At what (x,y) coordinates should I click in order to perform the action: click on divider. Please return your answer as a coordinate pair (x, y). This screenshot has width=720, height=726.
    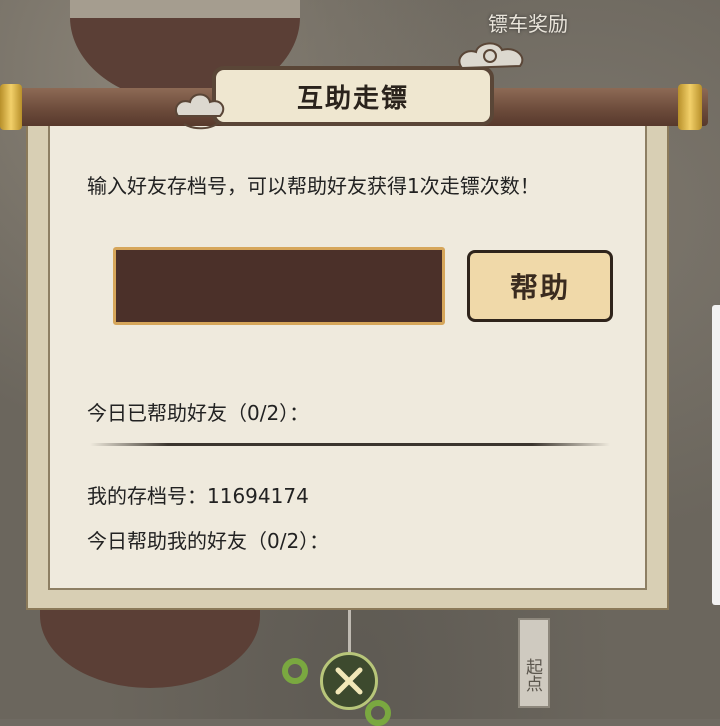
    Looking at the image, I should click on (350, 444).